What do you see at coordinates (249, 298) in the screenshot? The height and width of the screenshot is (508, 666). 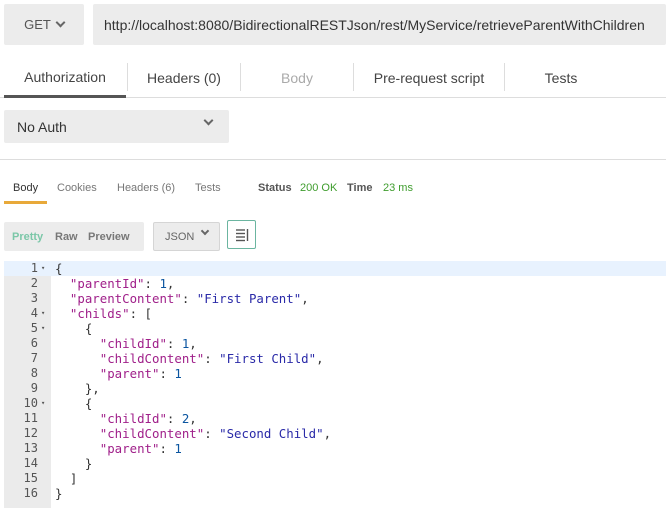 I see `code-token: "First Parent"` at bounding box center [249, 298].